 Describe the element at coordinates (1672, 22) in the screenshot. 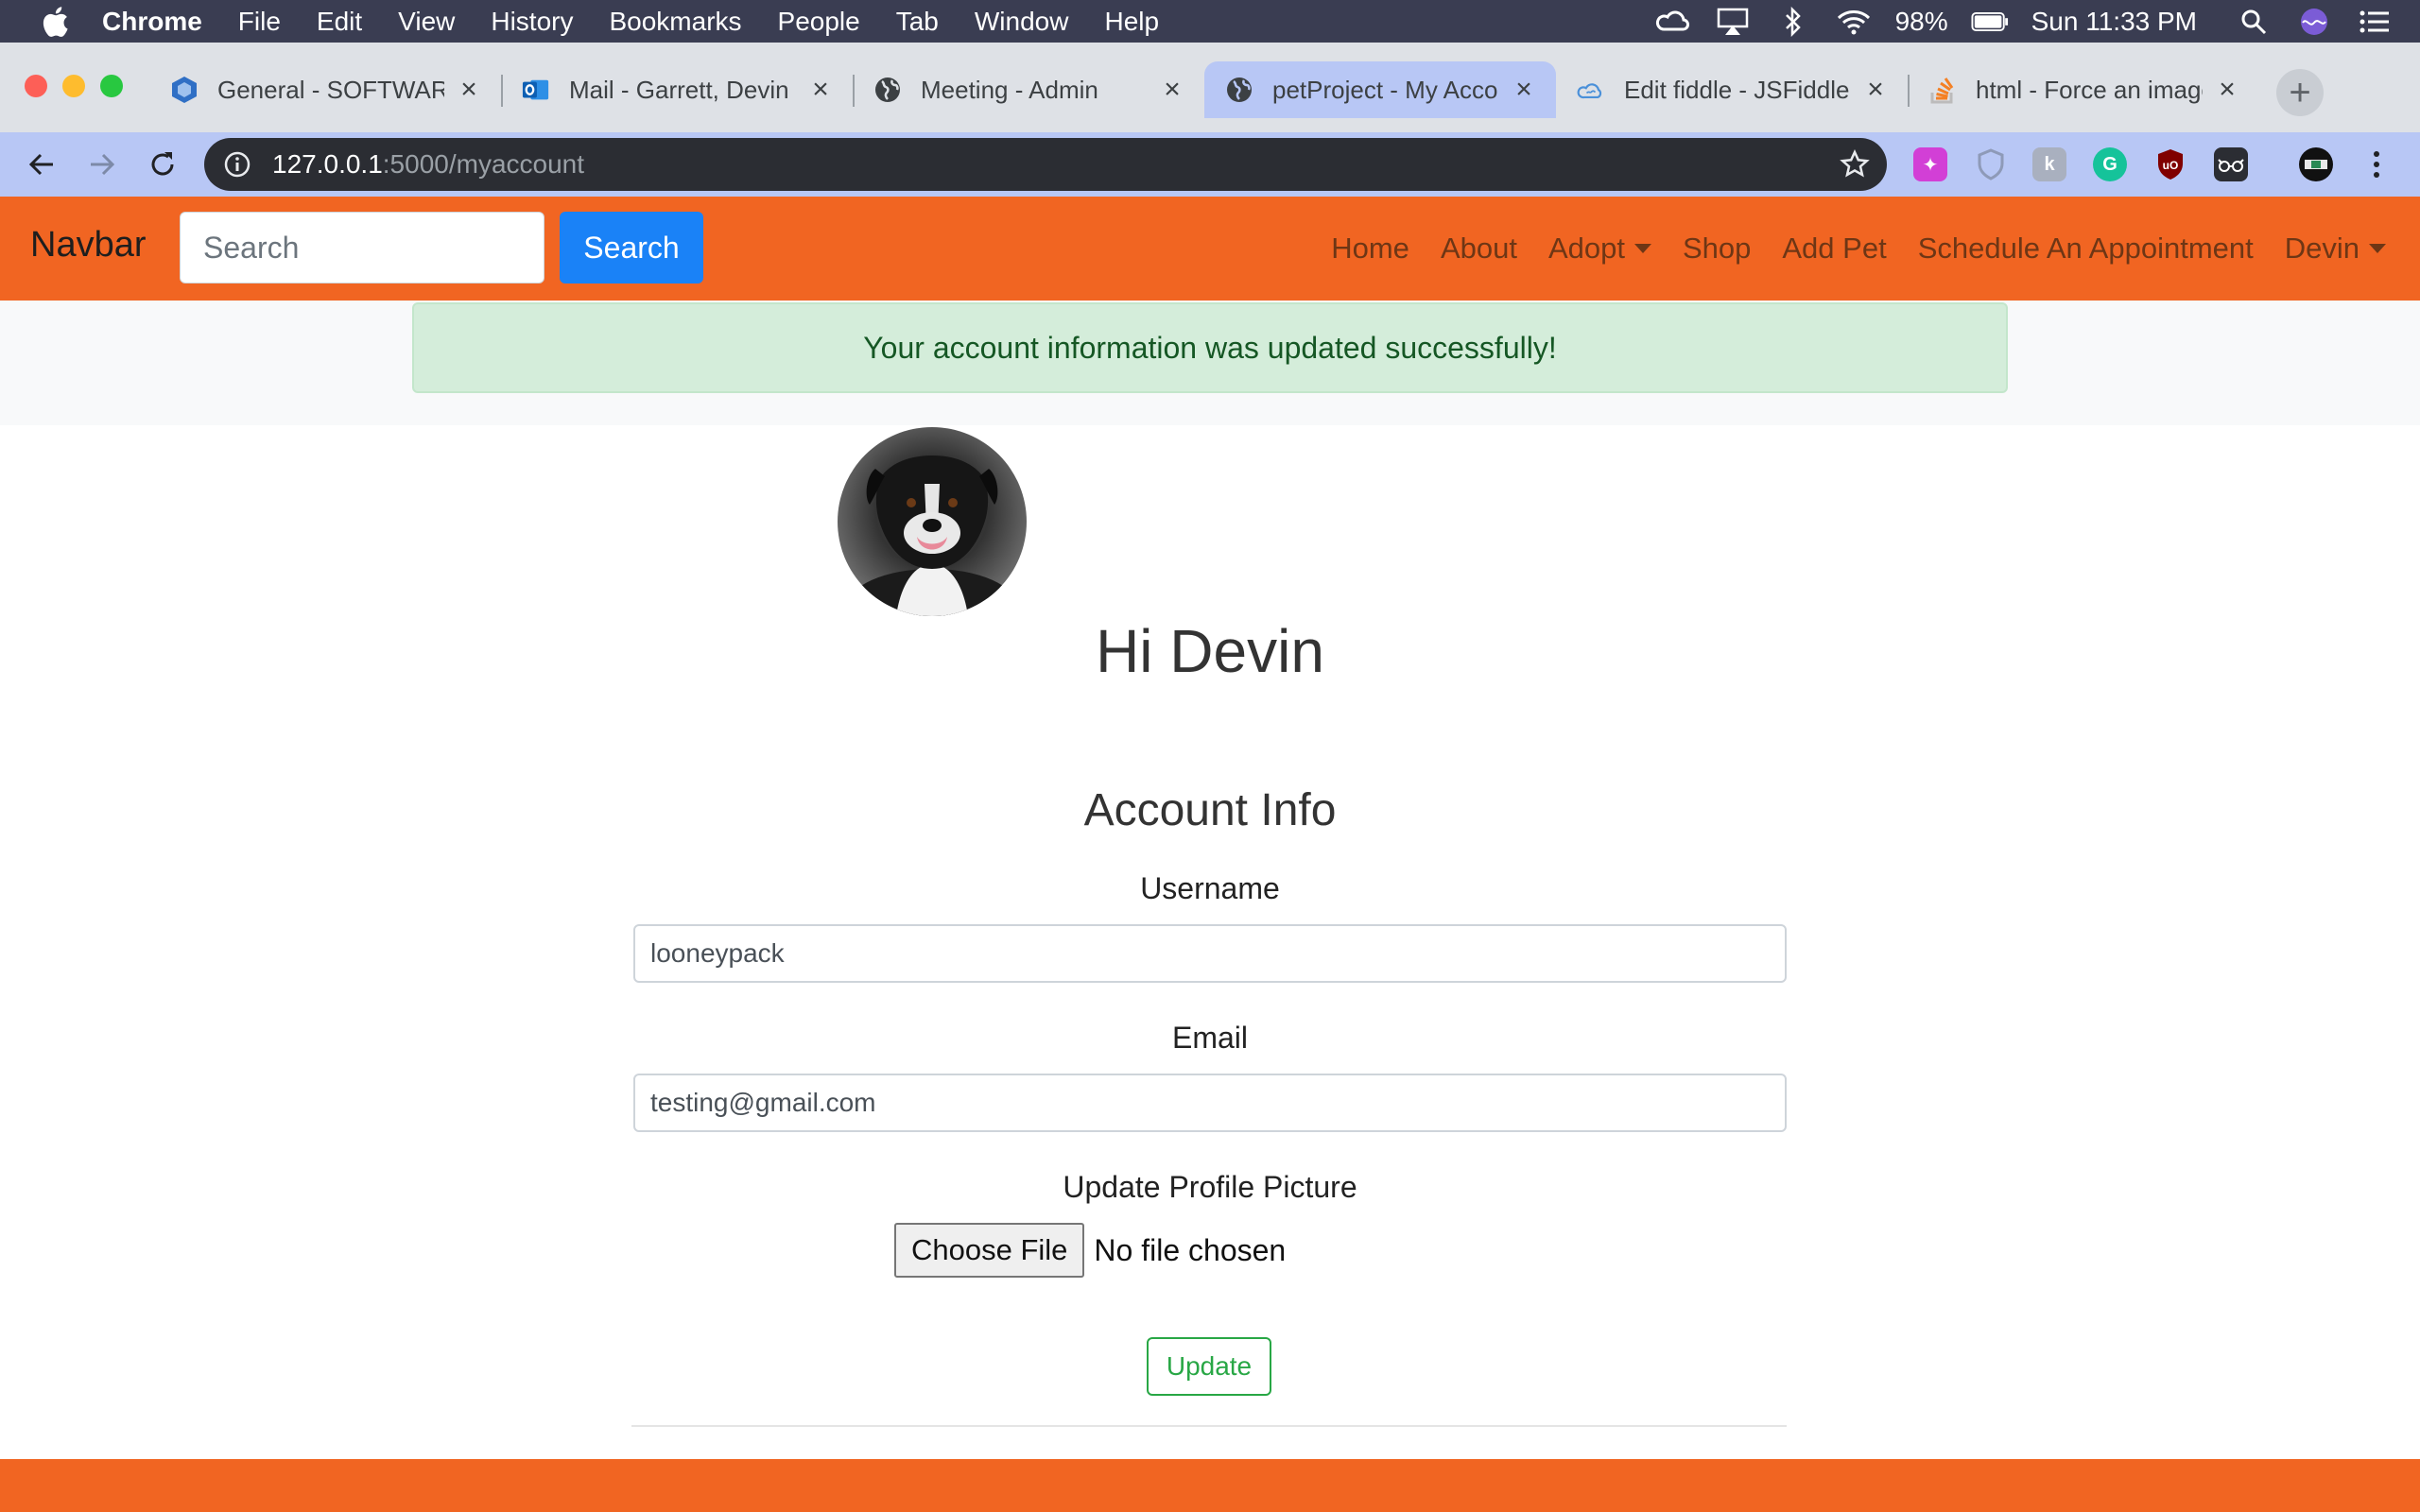

I see `creative-cloud-icon` at that location.